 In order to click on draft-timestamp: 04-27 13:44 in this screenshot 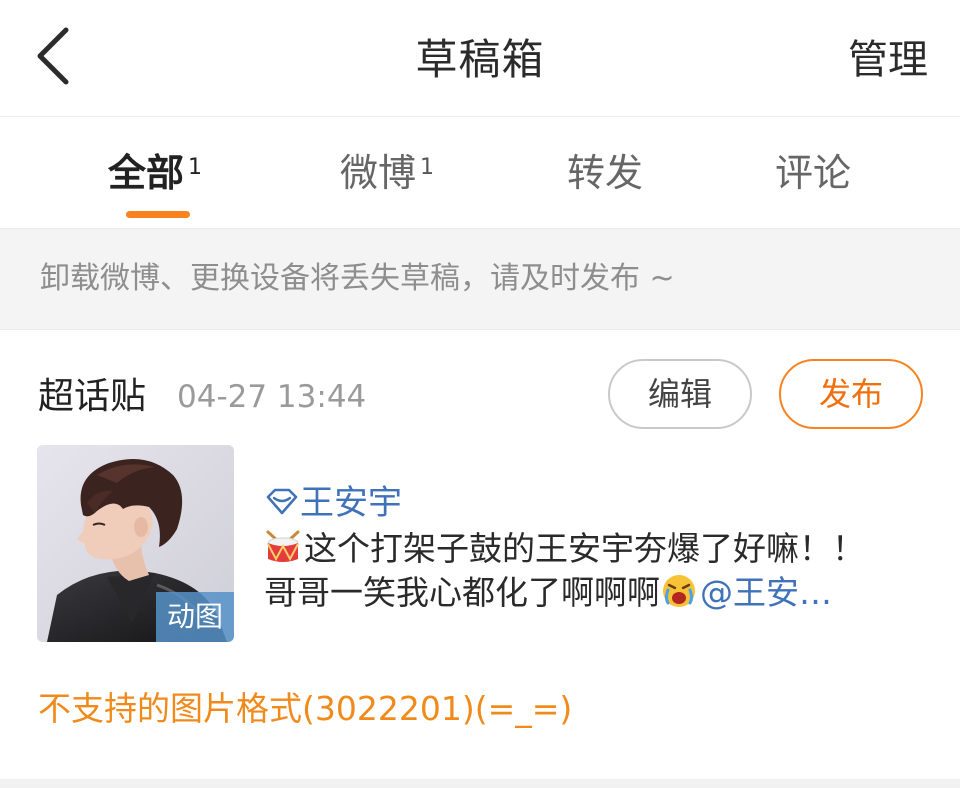, I will do `click(272, 397)`.